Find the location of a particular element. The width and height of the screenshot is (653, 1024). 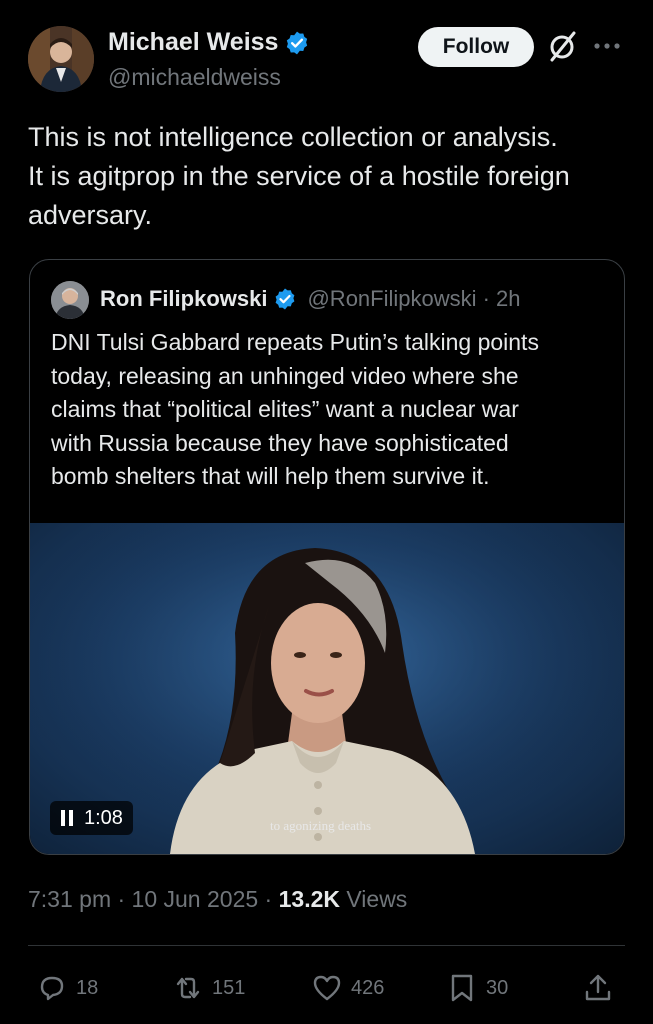

grok-icon is located at coordinates (563, 46).